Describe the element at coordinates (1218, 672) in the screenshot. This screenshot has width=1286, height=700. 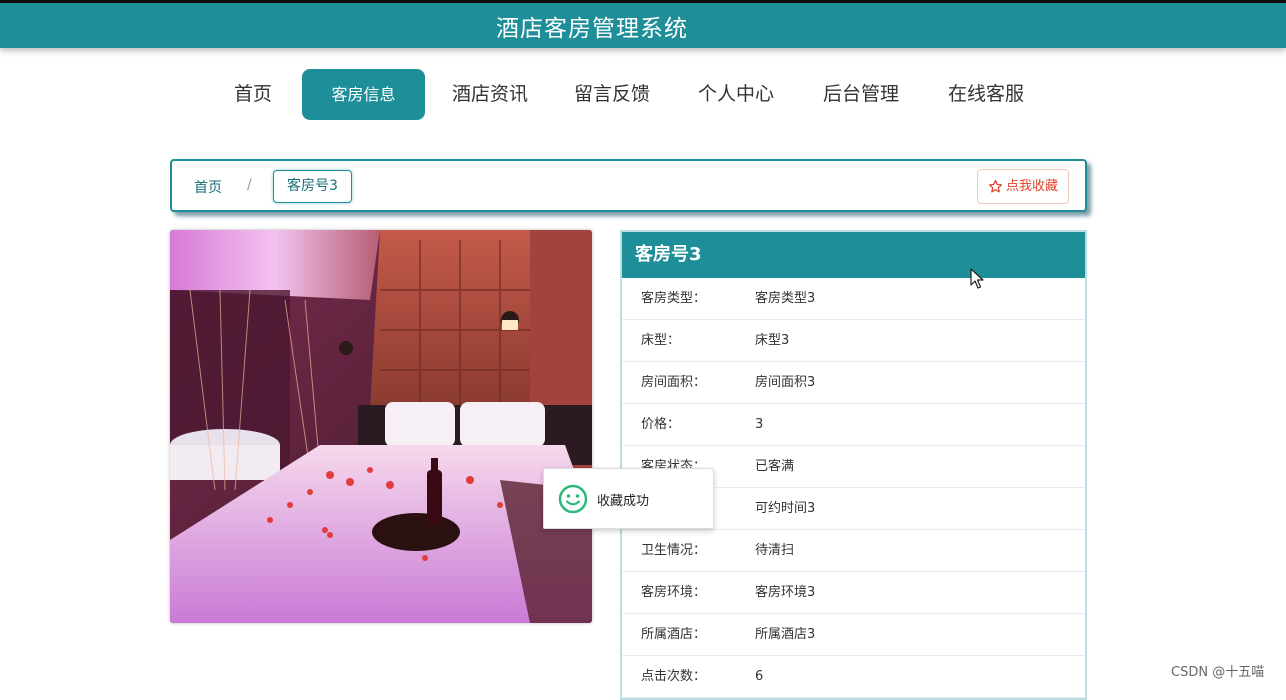
I see `watermark-text: CSDN @十五喵` at that location.